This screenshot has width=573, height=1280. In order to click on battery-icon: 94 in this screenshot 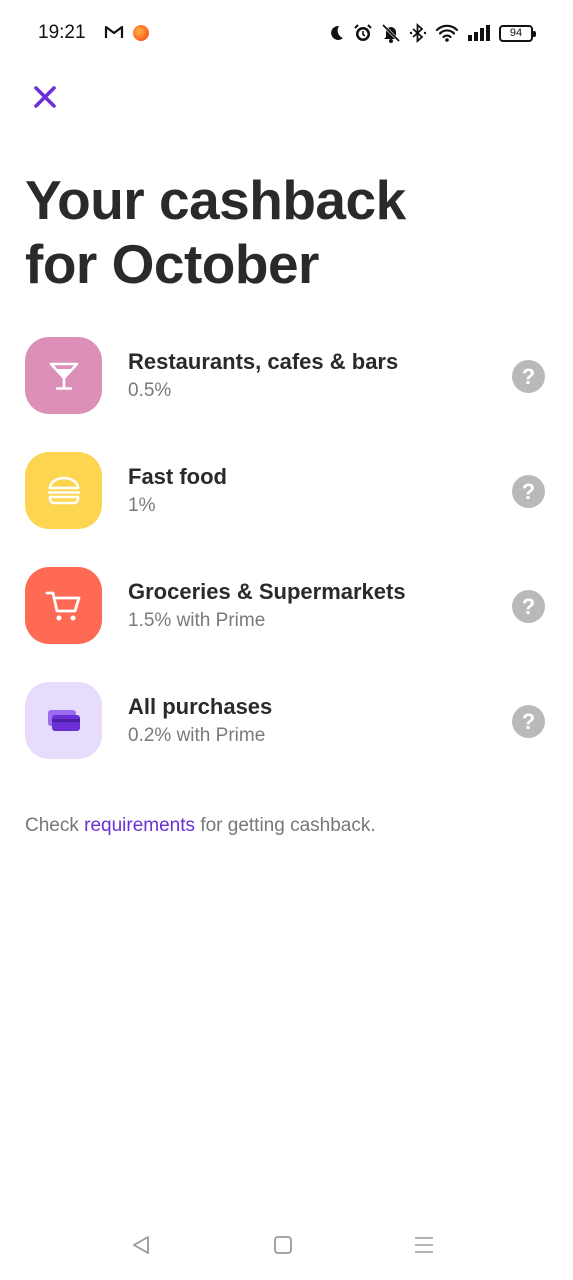, I will do `click(517, 33)`.